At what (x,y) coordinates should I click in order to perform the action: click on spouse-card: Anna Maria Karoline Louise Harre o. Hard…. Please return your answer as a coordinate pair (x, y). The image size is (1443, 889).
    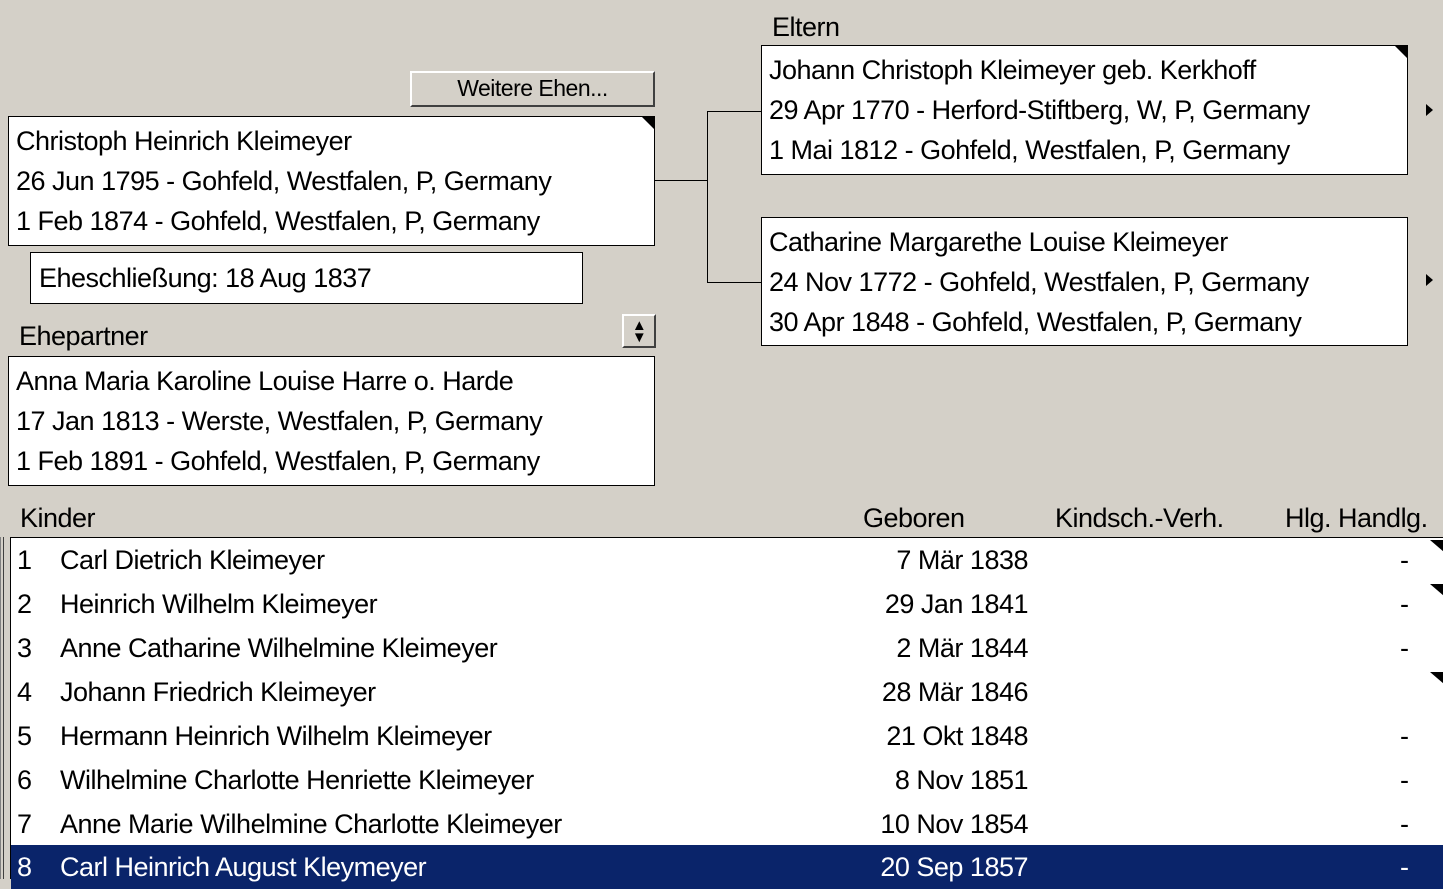
    Looking at the image, I should click on (331, 421).